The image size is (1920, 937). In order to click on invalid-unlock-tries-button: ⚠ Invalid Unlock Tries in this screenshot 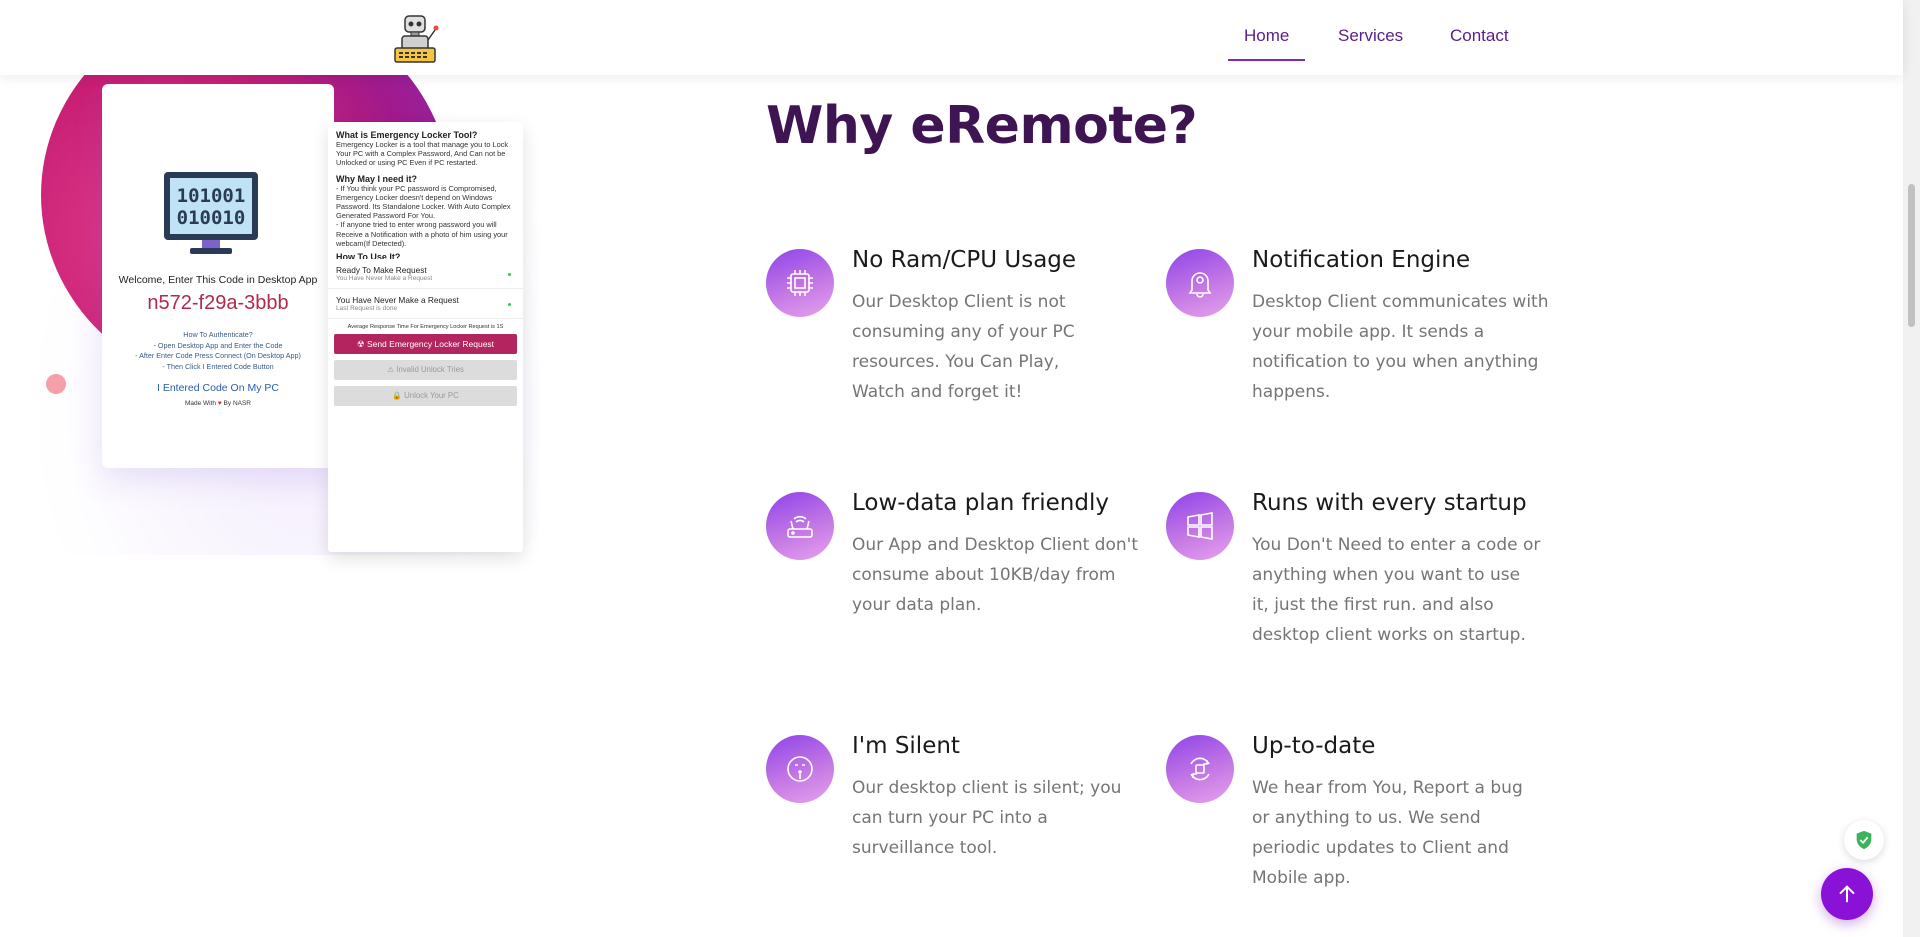, I will do `click(425, 370)`.